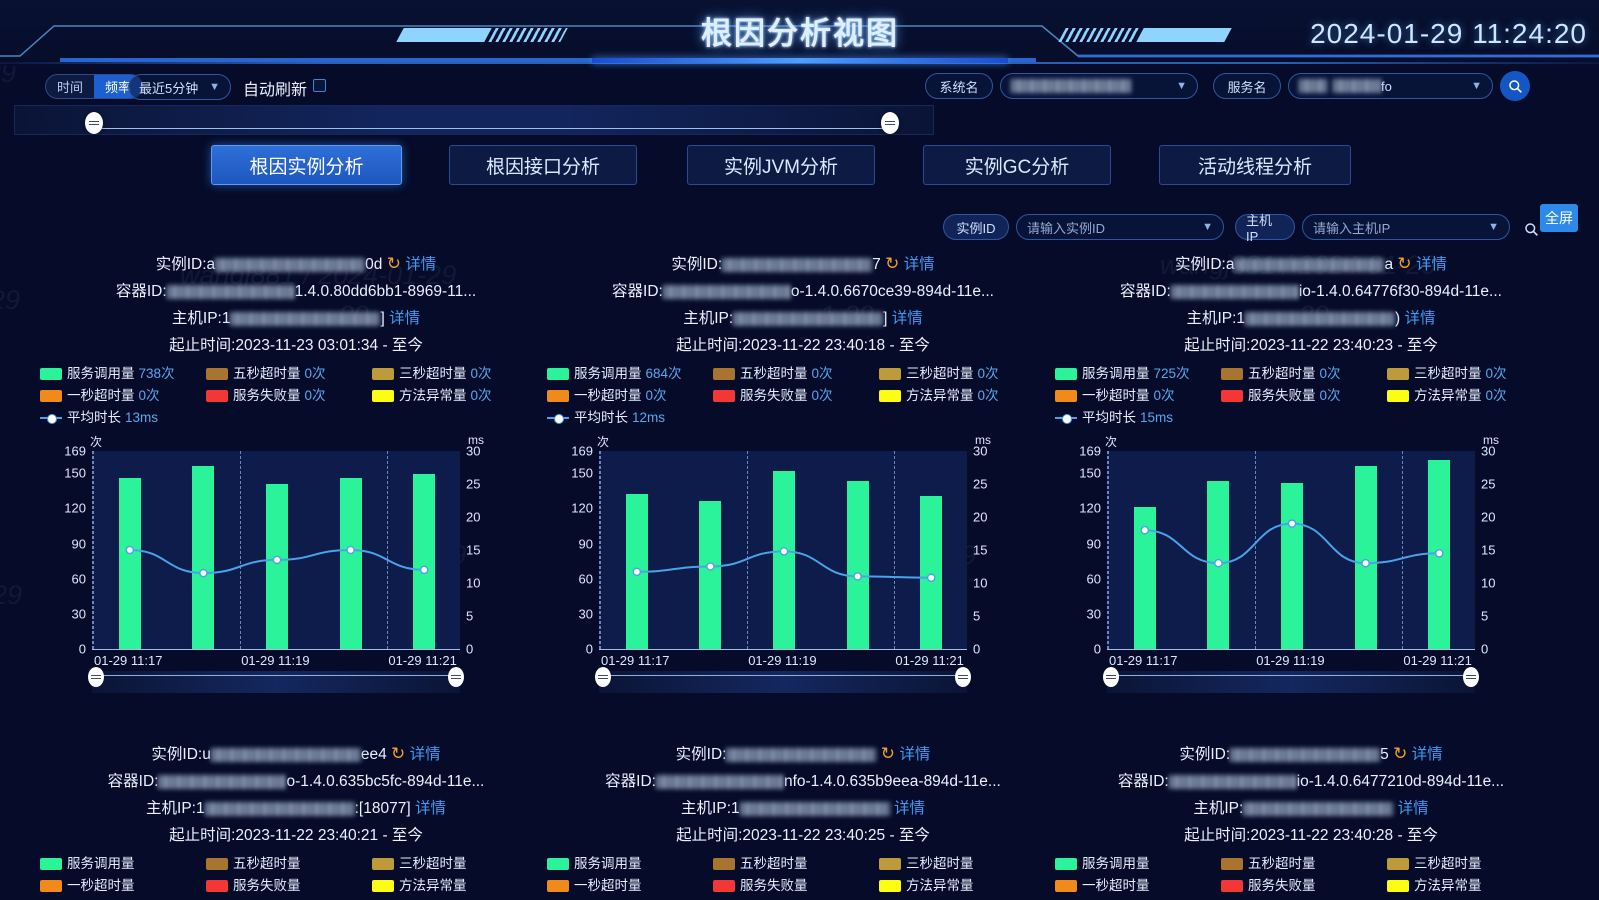  Describe the element at coordinates (1138, 374) in the screenshot. I see `legend-item-calls: 服务调用量 725次` at that location.